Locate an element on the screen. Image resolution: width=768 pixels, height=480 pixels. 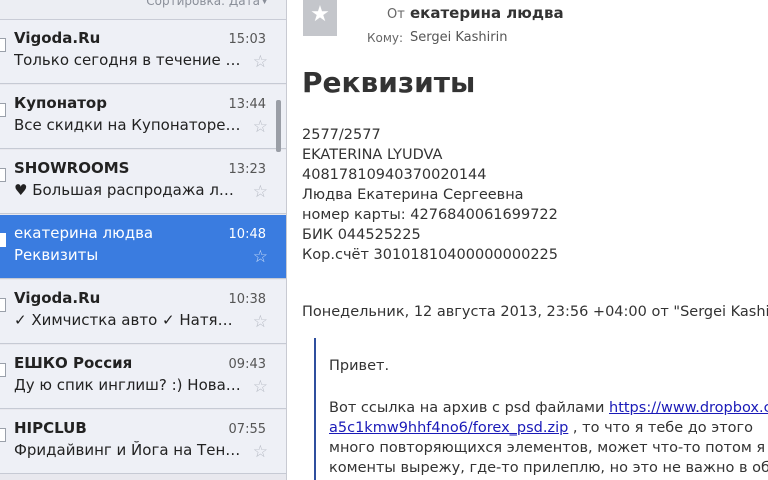
sender-avatar: ★ is located at coordinates (320, 18).